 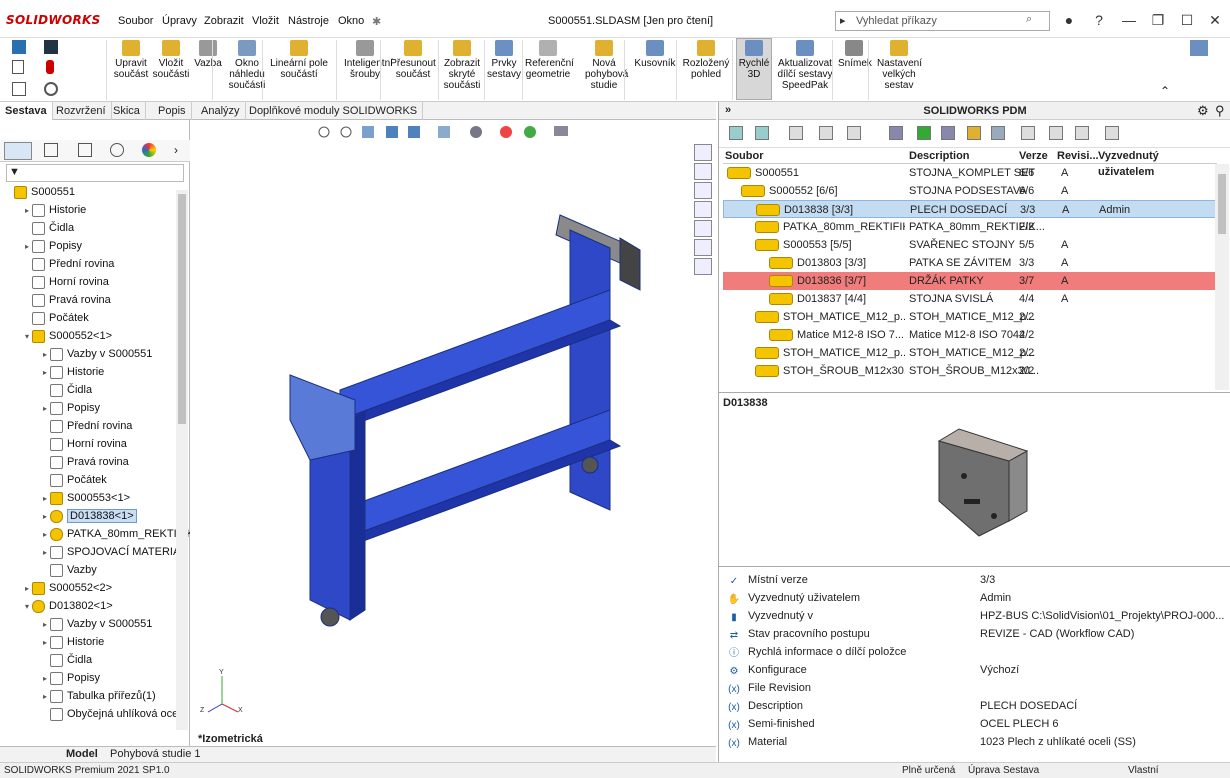 I want to click on display-manager-icon, so click(x=149, y=150).